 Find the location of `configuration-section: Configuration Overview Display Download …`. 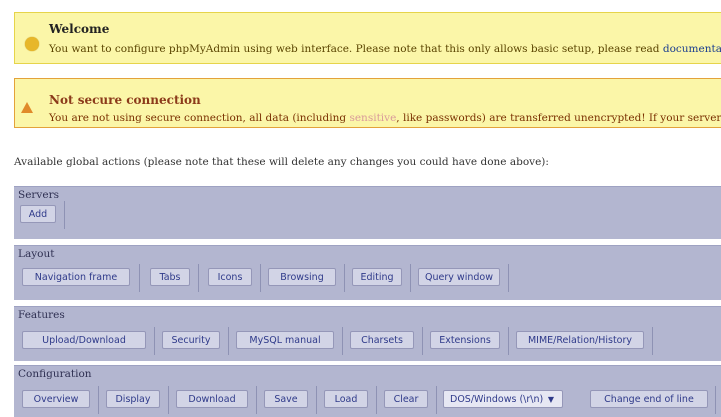

configuration-section: Configuration Overview Display Download … is located at coordinates (367, 391).